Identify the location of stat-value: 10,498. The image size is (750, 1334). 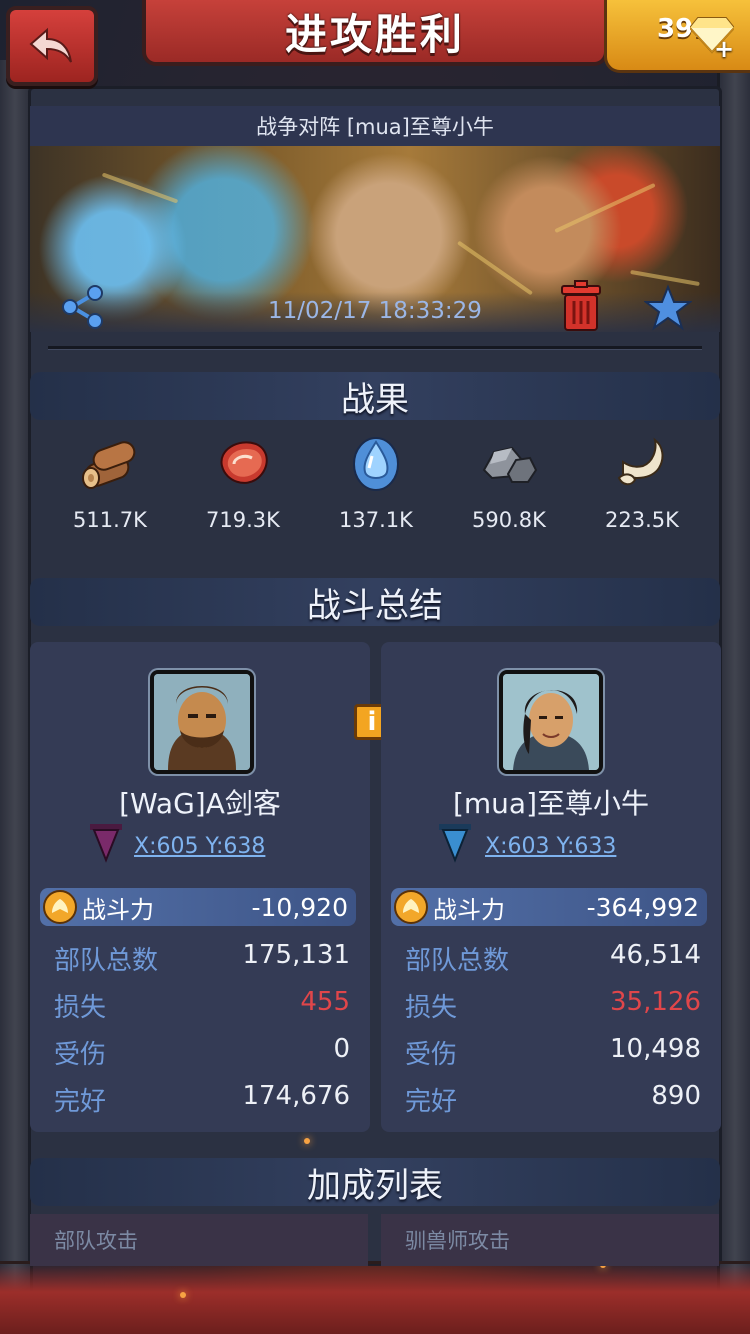
(655, 1049).